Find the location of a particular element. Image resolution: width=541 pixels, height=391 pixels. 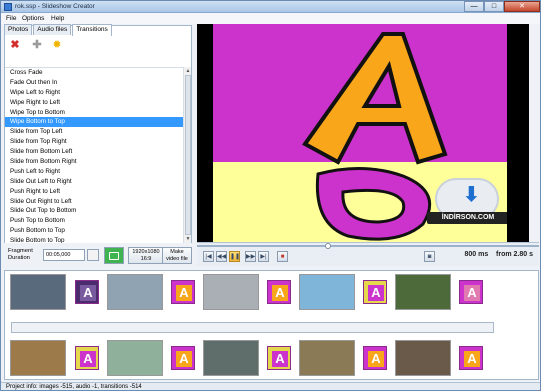

scroll-up-icon: ▲ is located at coordinates (188, 71).